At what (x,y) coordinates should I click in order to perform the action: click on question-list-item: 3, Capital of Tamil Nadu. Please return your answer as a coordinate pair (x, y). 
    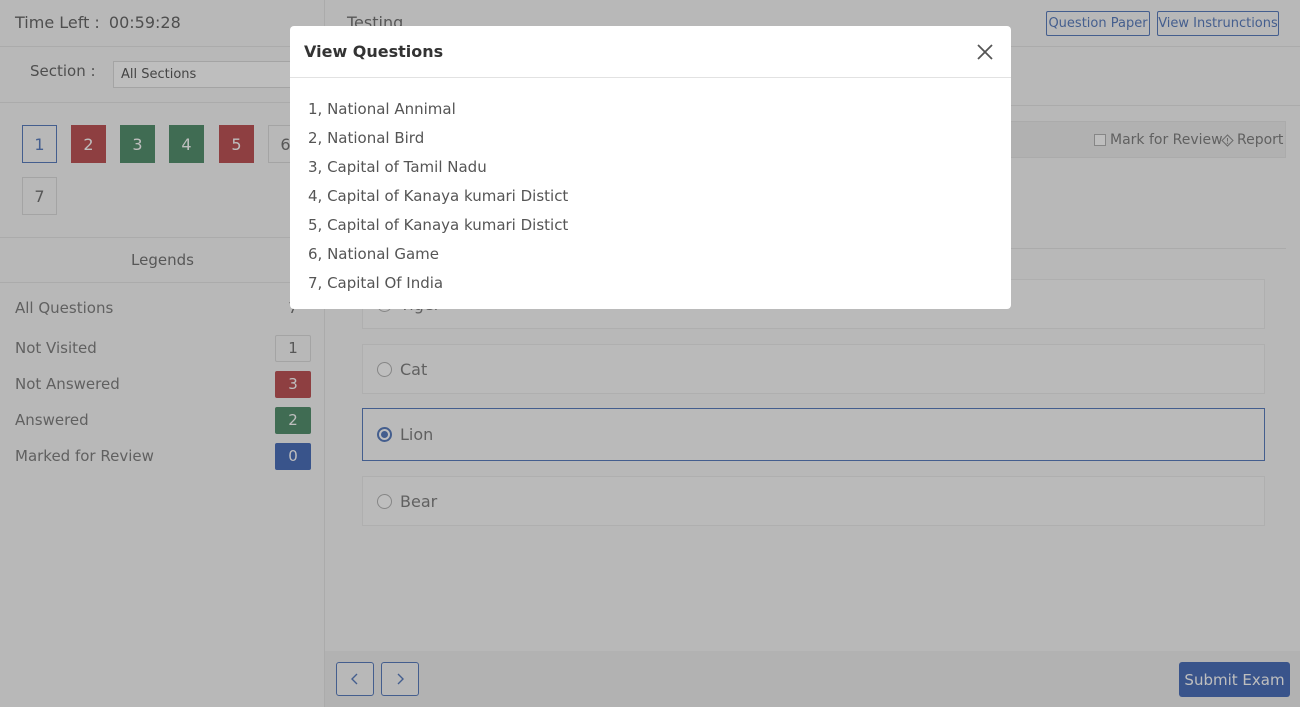
    Looking at the image, I should click on (650, 166).